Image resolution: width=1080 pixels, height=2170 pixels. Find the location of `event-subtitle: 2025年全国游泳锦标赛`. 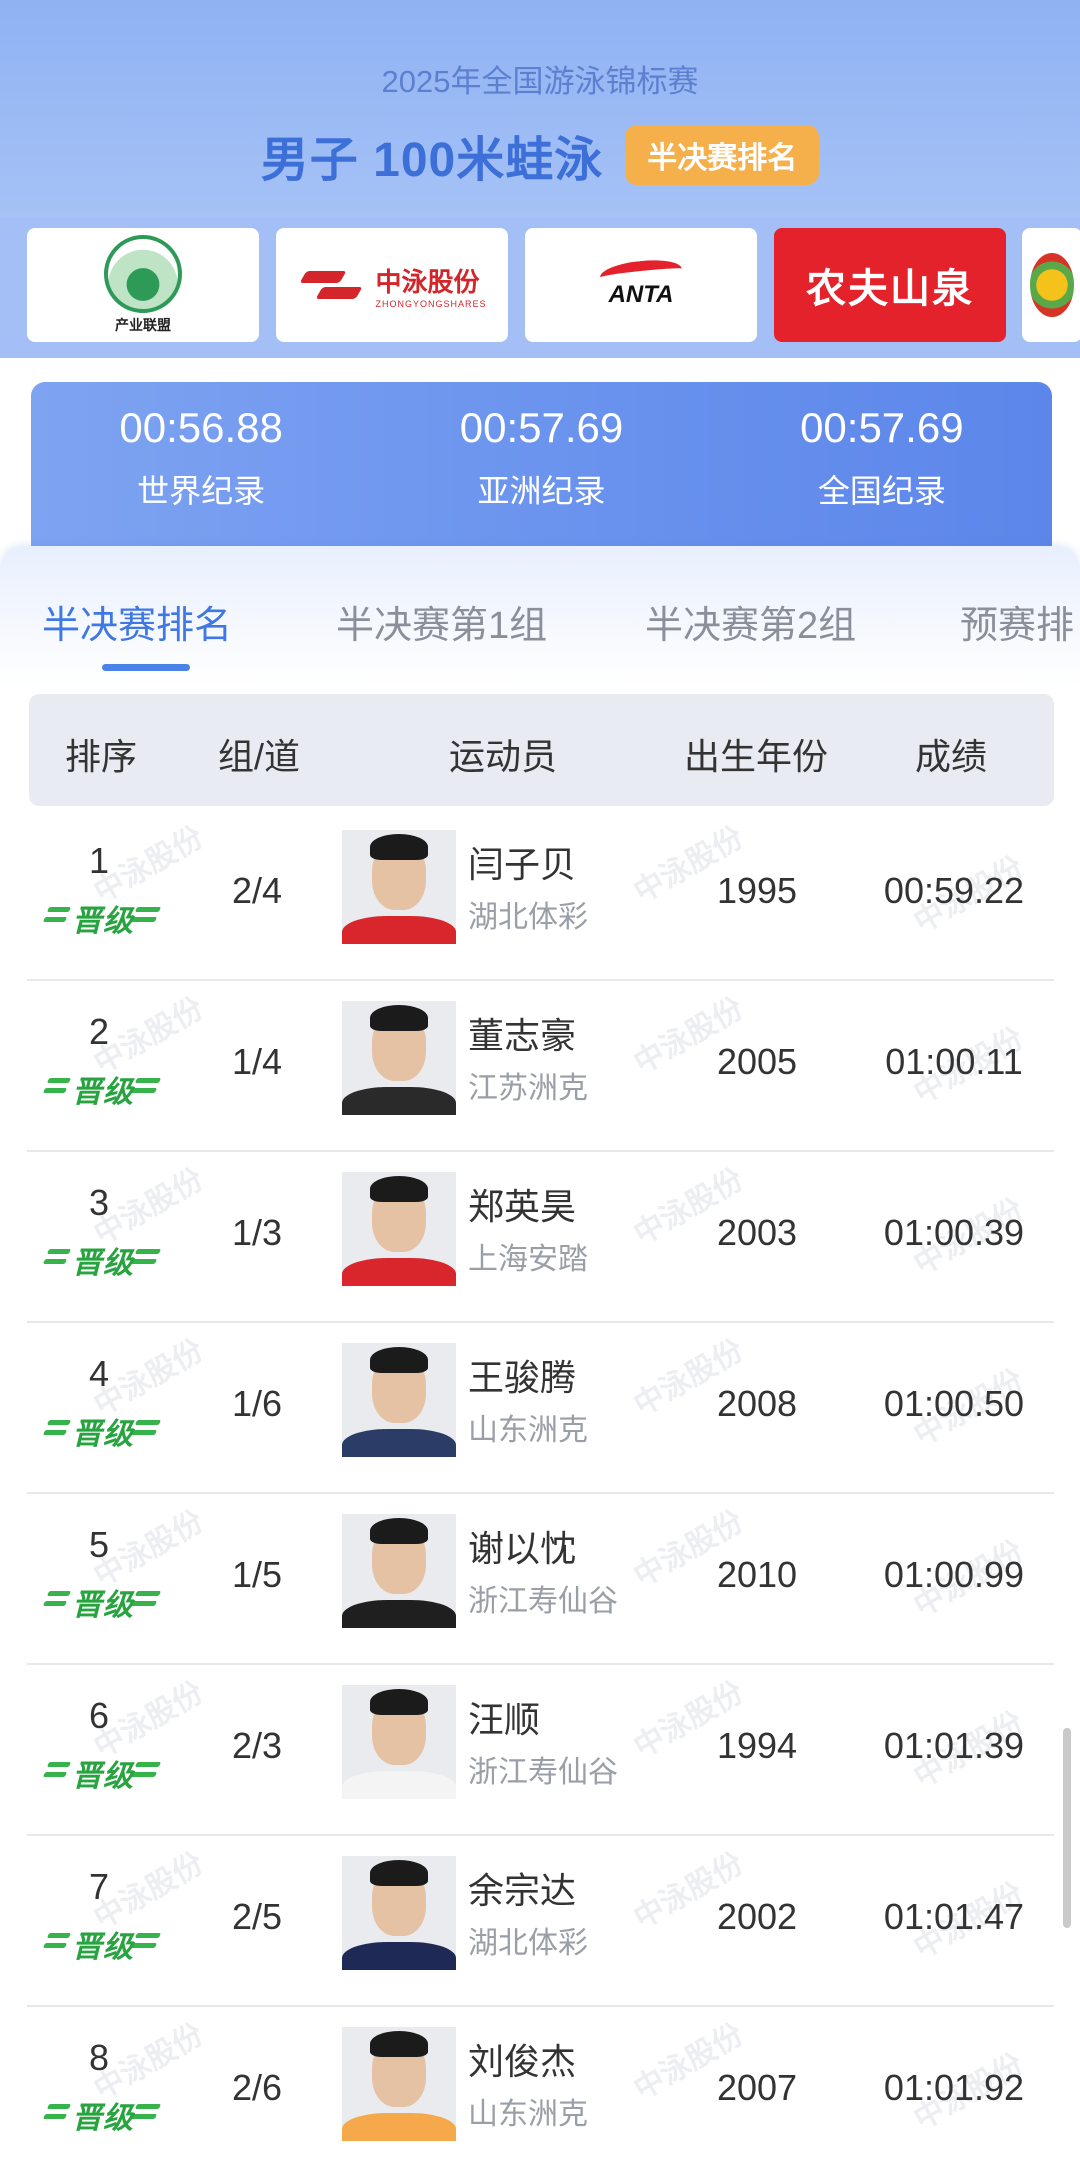

event-subtitle: 2025年全国游泳锦标赛 is located at coordinates (540, 81).